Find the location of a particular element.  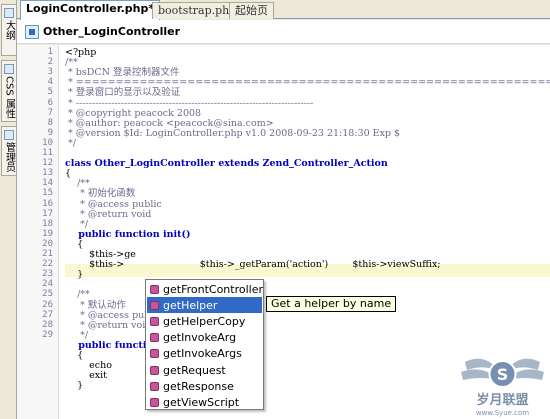

svg-text: S is located at coordinates (503, 374).